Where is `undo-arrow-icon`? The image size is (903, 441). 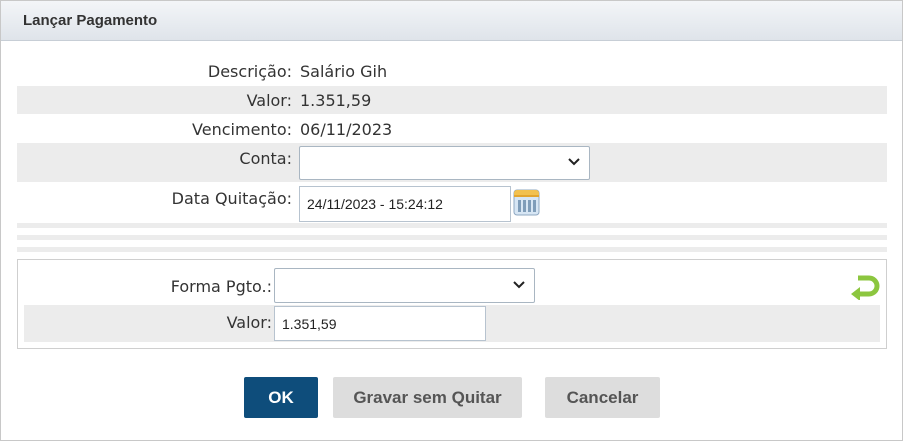
undo-arrow-icon is located at coordinates (865, 286).